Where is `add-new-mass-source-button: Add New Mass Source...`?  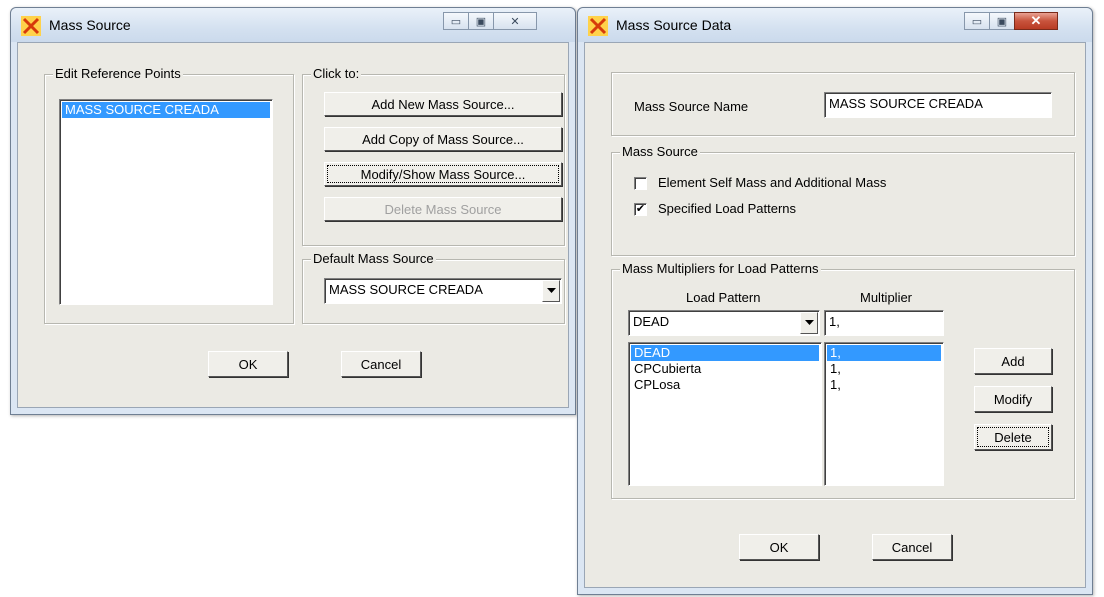 add-new-mass-source-button: Add New Mass Source... is located at coordinates (443, 104).